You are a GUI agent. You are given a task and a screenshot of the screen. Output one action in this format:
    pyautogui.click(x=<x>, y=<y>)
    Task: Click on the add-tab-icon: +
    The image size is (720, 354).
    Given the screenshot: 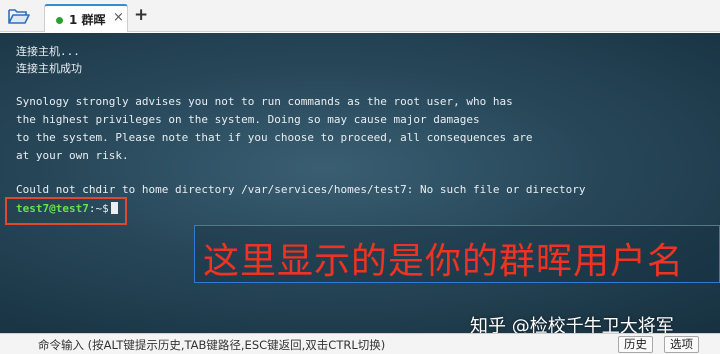 What is the action you would take?
    pyautogui.click(x=141, y=15)
    